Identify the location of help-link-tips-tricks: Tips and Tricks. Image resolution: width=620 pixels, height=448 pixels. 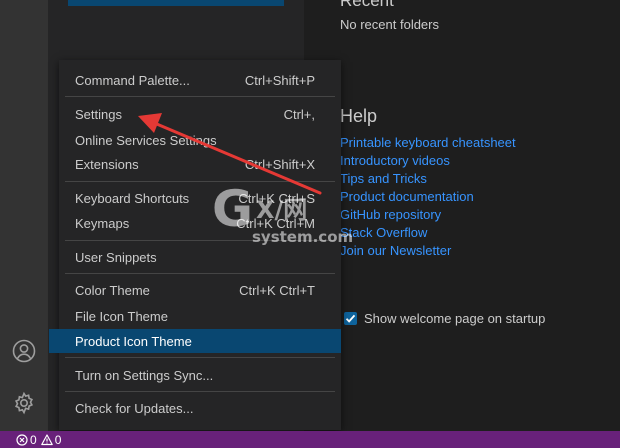
(428, 179).